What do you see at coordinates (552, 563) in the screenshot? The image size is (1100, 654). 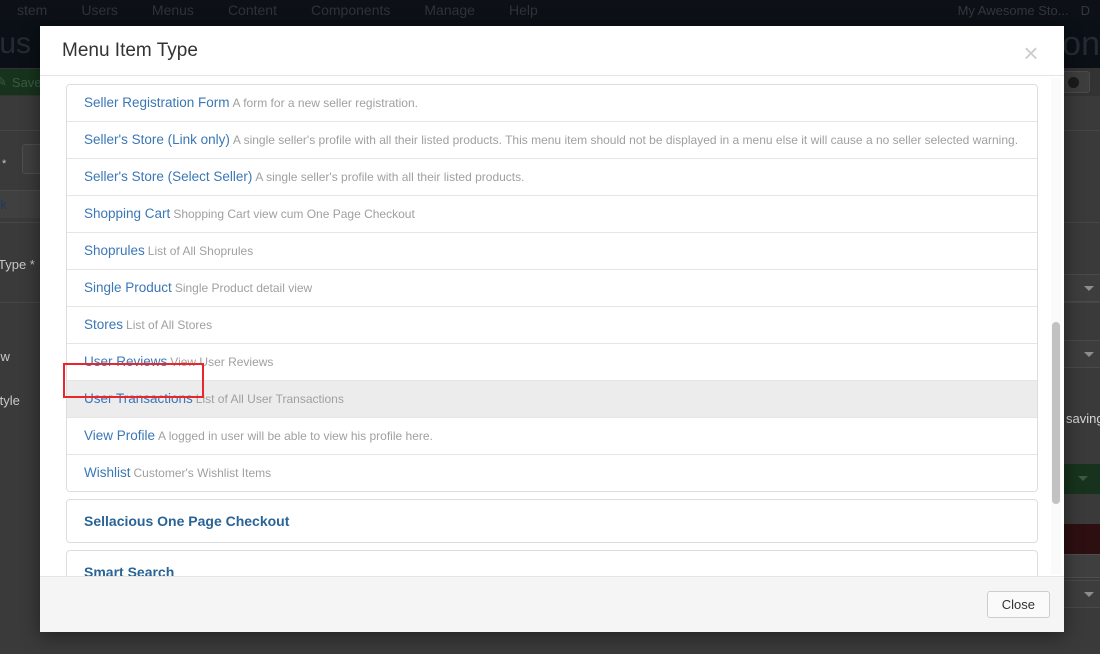 I see `accordion-header: Smart Search` at bounding box center [552, 563].